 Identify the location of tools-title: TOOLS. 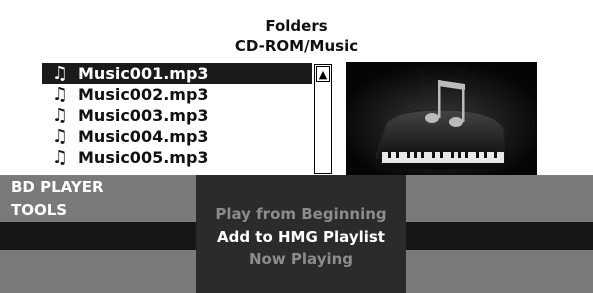
(39, 210).